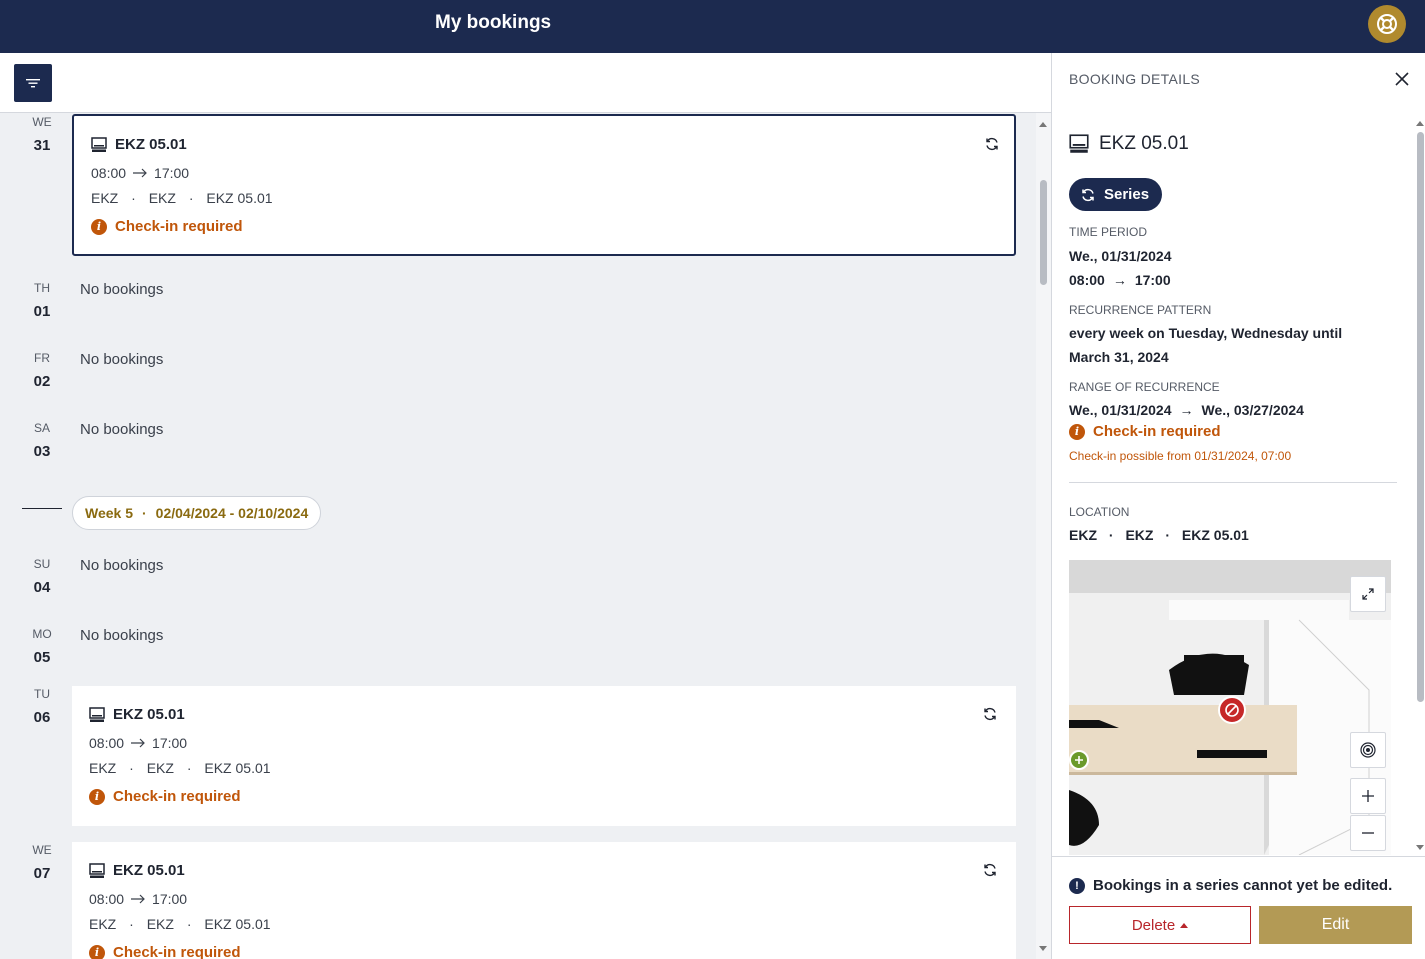 This screenshot has width=1425, height=959. Describe the element at coordinates (42, 311) in the screenshot. I see `day-number: 01` at that location.